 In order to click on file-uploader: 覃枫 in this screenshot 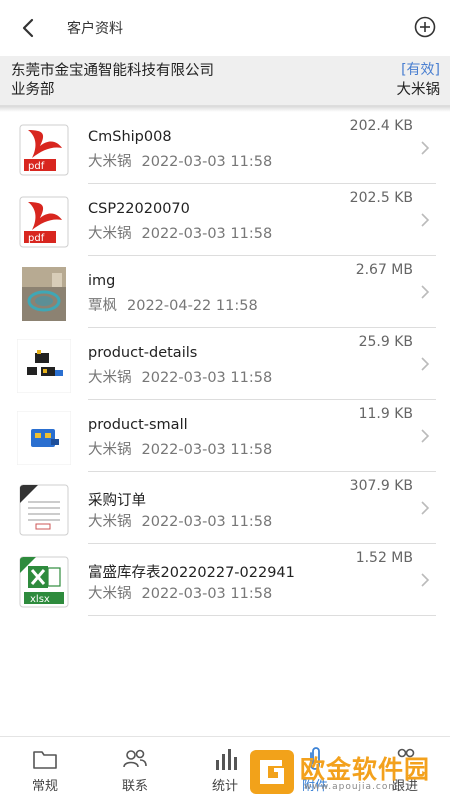, I will do `click(102, 306)`.